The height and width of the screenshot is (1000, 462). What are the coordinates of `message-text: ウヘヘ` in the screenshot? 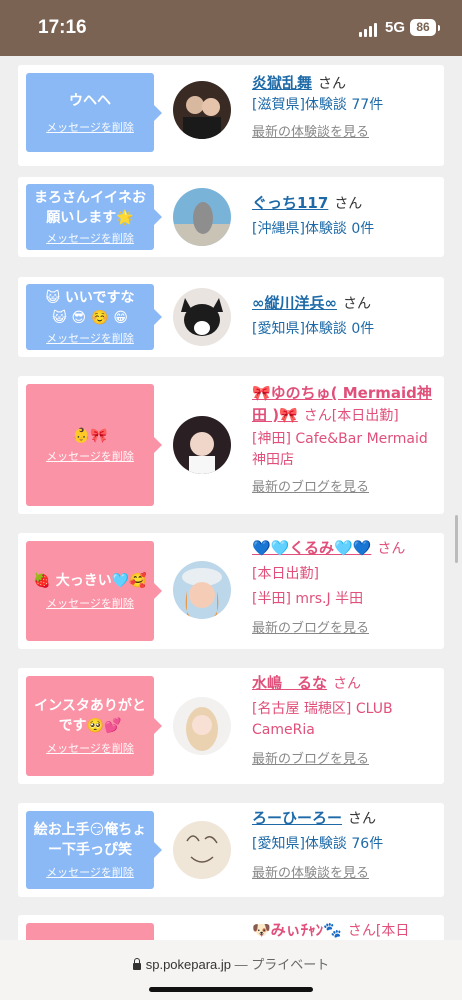 It's located at (90, 100).